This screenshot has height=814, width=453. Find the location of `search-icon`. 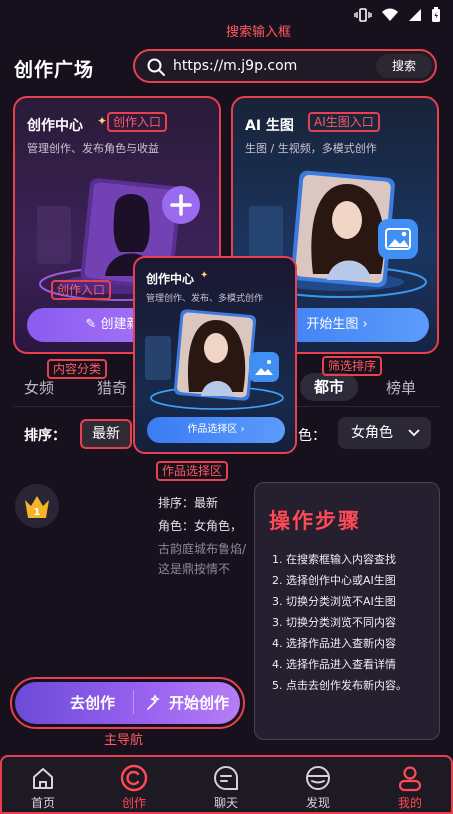

search-icon is located at coordinates (156, 67).